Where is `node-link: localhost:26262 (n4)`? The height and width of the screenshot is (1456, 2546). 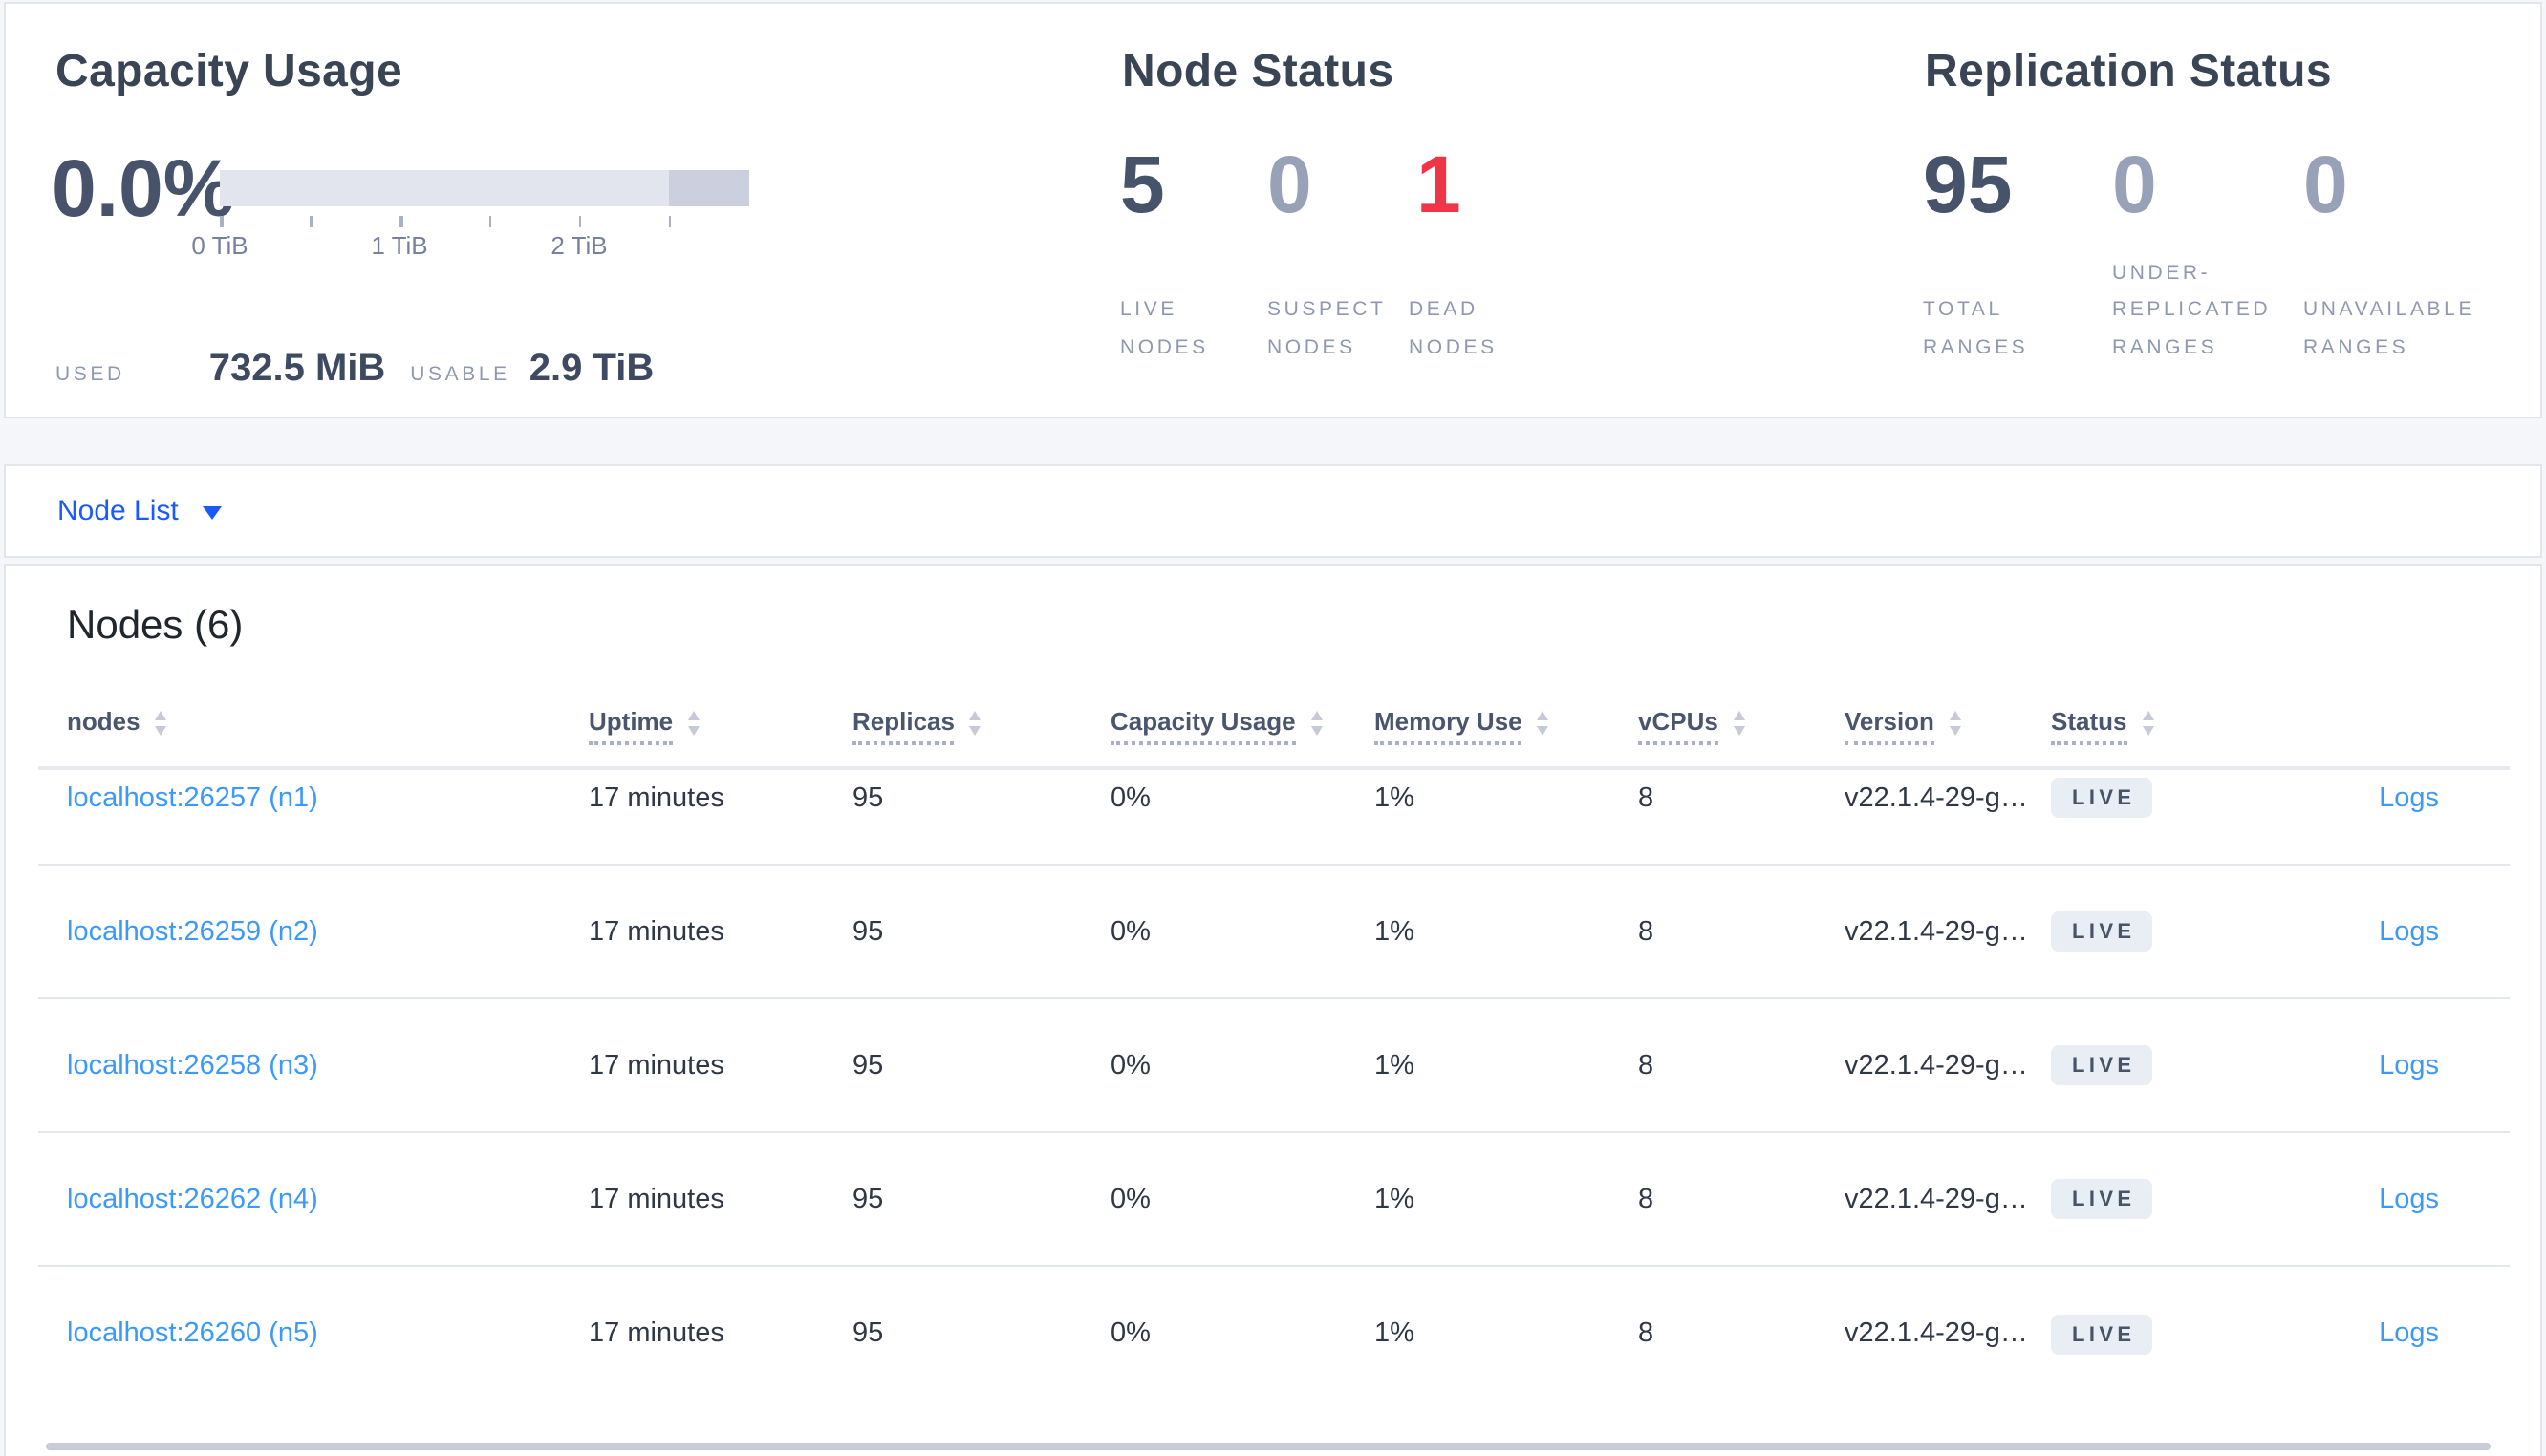 node-link: localhost:26262 (n4) is located at coordinates (192, 1199).